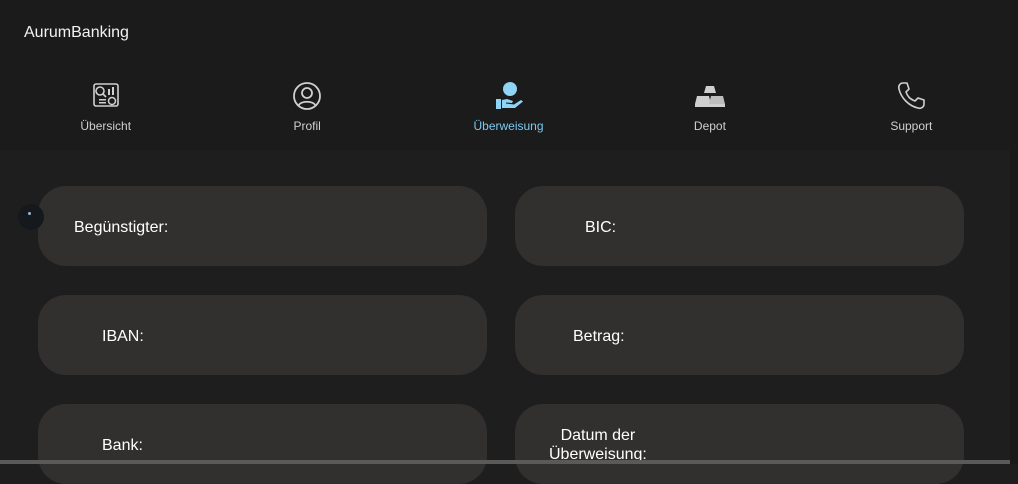 The width and height of the screenshot is (1018, 484). I want to click on tab-label: Profil, so click(307, 126).